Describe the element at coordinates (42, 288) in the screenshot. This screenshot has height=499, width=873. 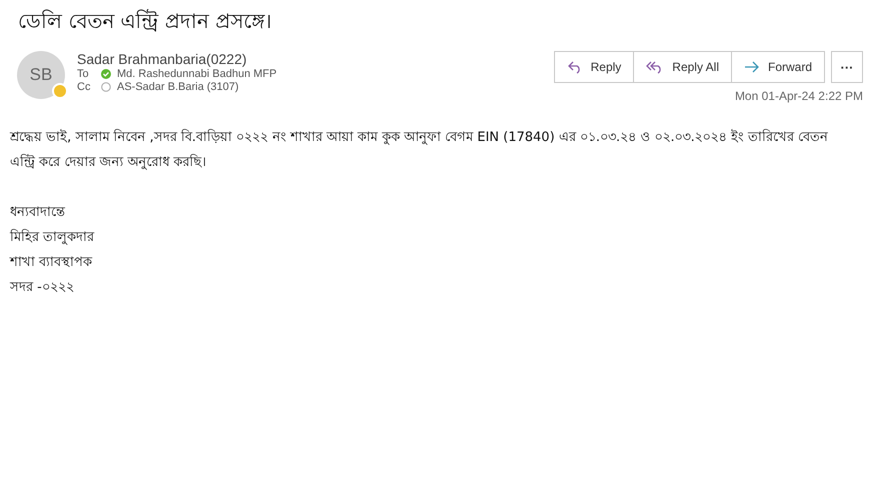
I see `signature-line: সদর -০২২২` at that location.